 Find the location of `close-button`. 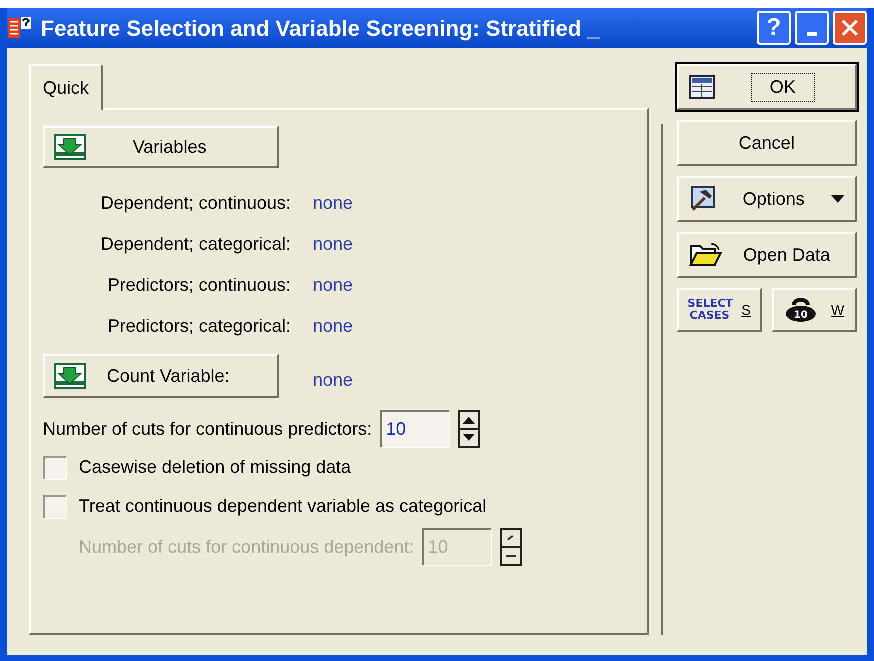

close-button is located at coordinates (850, 28).